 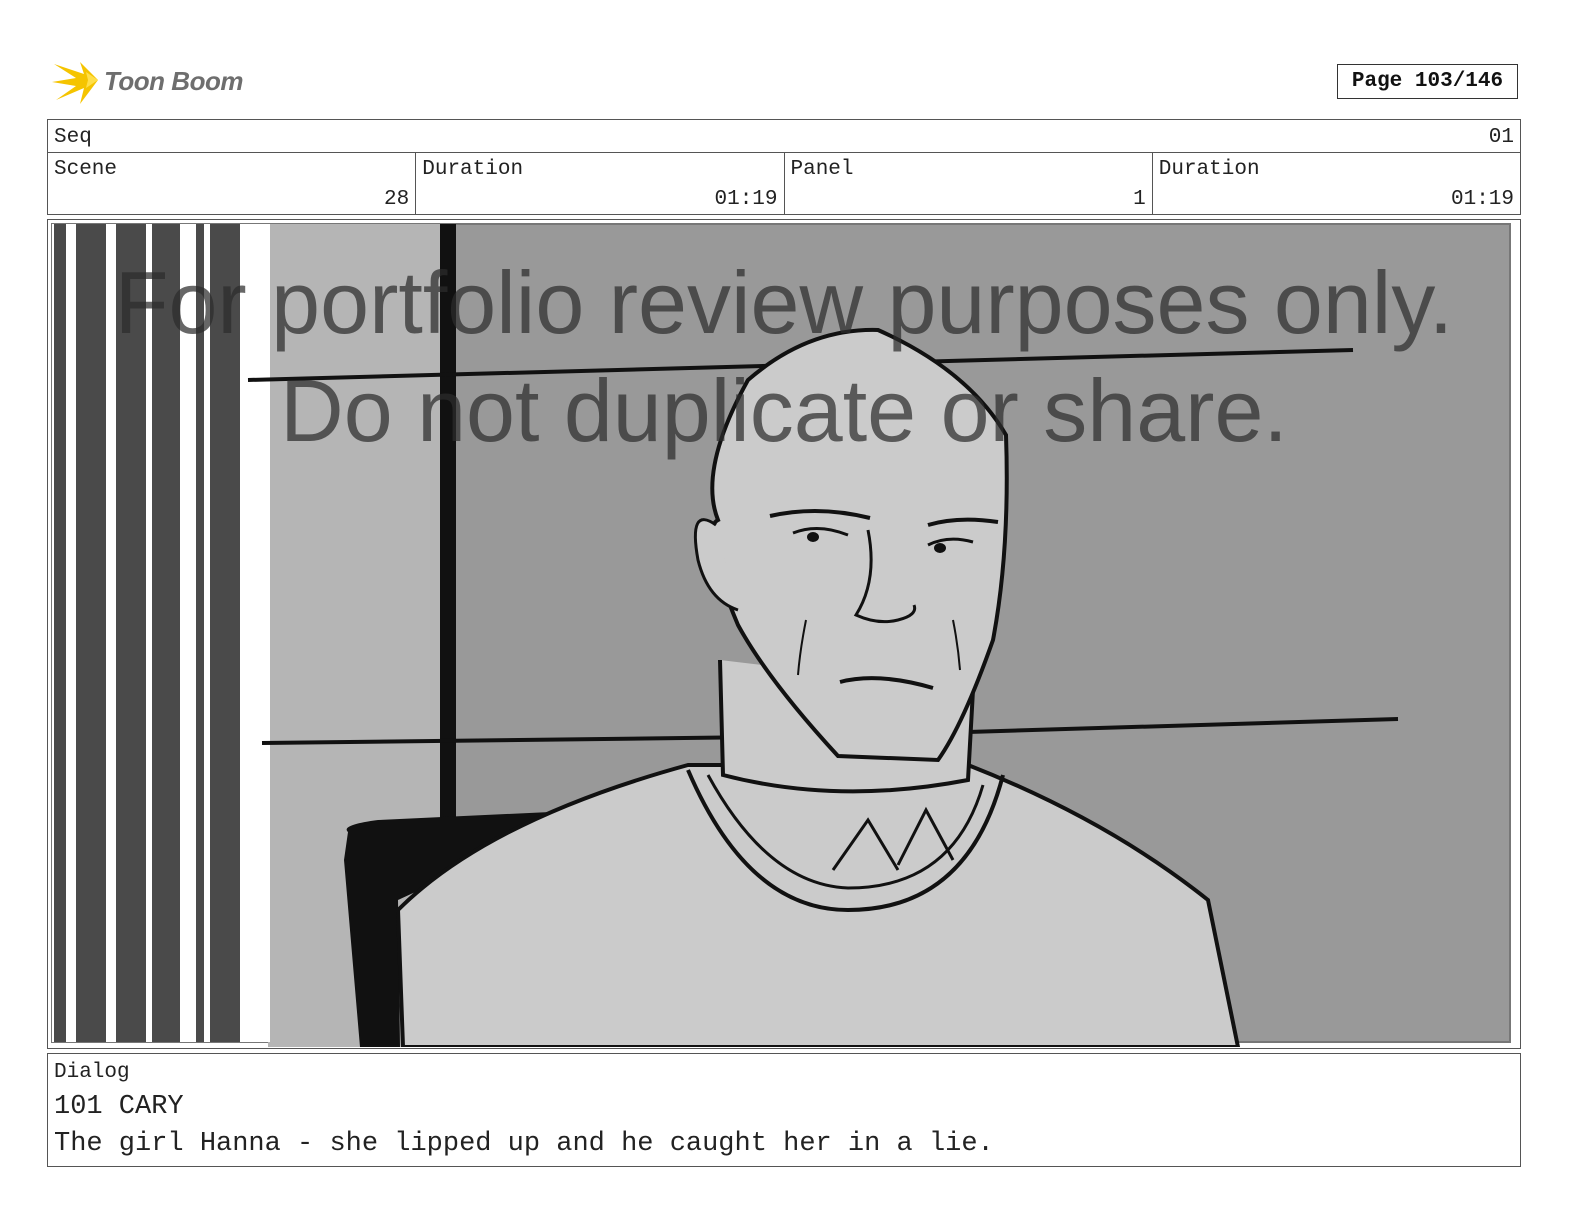 I want to click on scene-duration-cell: Duration 01:19, so click(x=600, y=183).